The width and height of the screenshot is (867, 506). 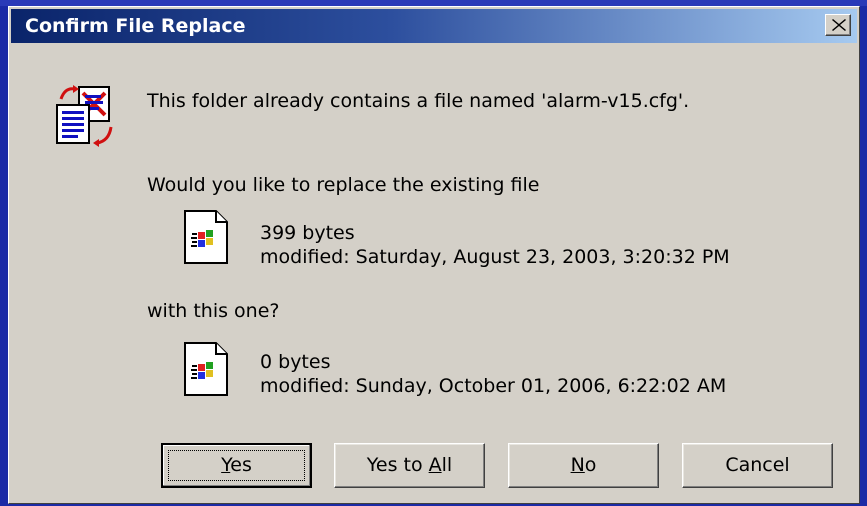 What do you see at coordinates (84, 116) in the screenshot?
I see `replace-file-icon` at bounding box center [84, 116].